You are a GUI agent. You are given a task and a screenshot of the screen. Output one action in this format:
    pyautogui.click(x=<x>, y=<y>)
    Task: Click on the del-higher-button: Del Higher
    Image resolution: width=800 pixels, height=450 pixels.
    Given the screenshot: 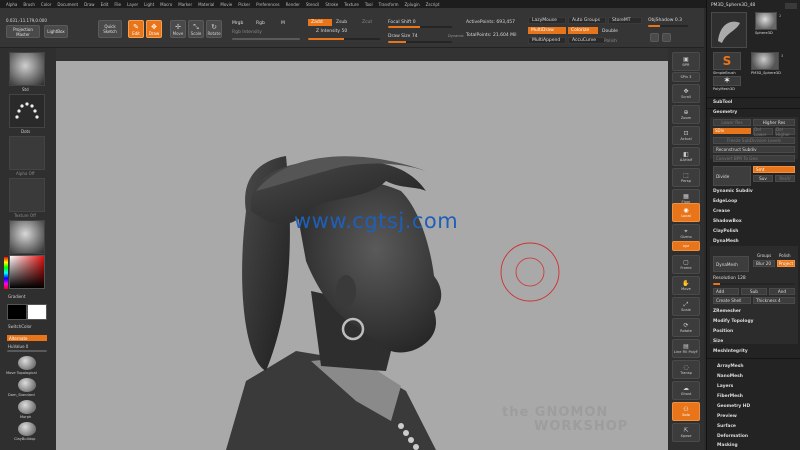 What is the action you would take?
    pyautogui.click(x=785, y=132)
    